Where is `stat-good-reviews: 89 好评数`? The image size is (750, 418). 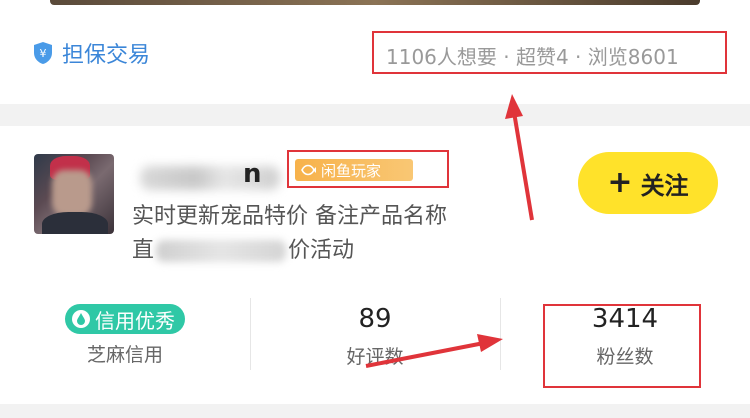 stat-good-reviews: 89 好评数 is located at coordinates (375, 334).